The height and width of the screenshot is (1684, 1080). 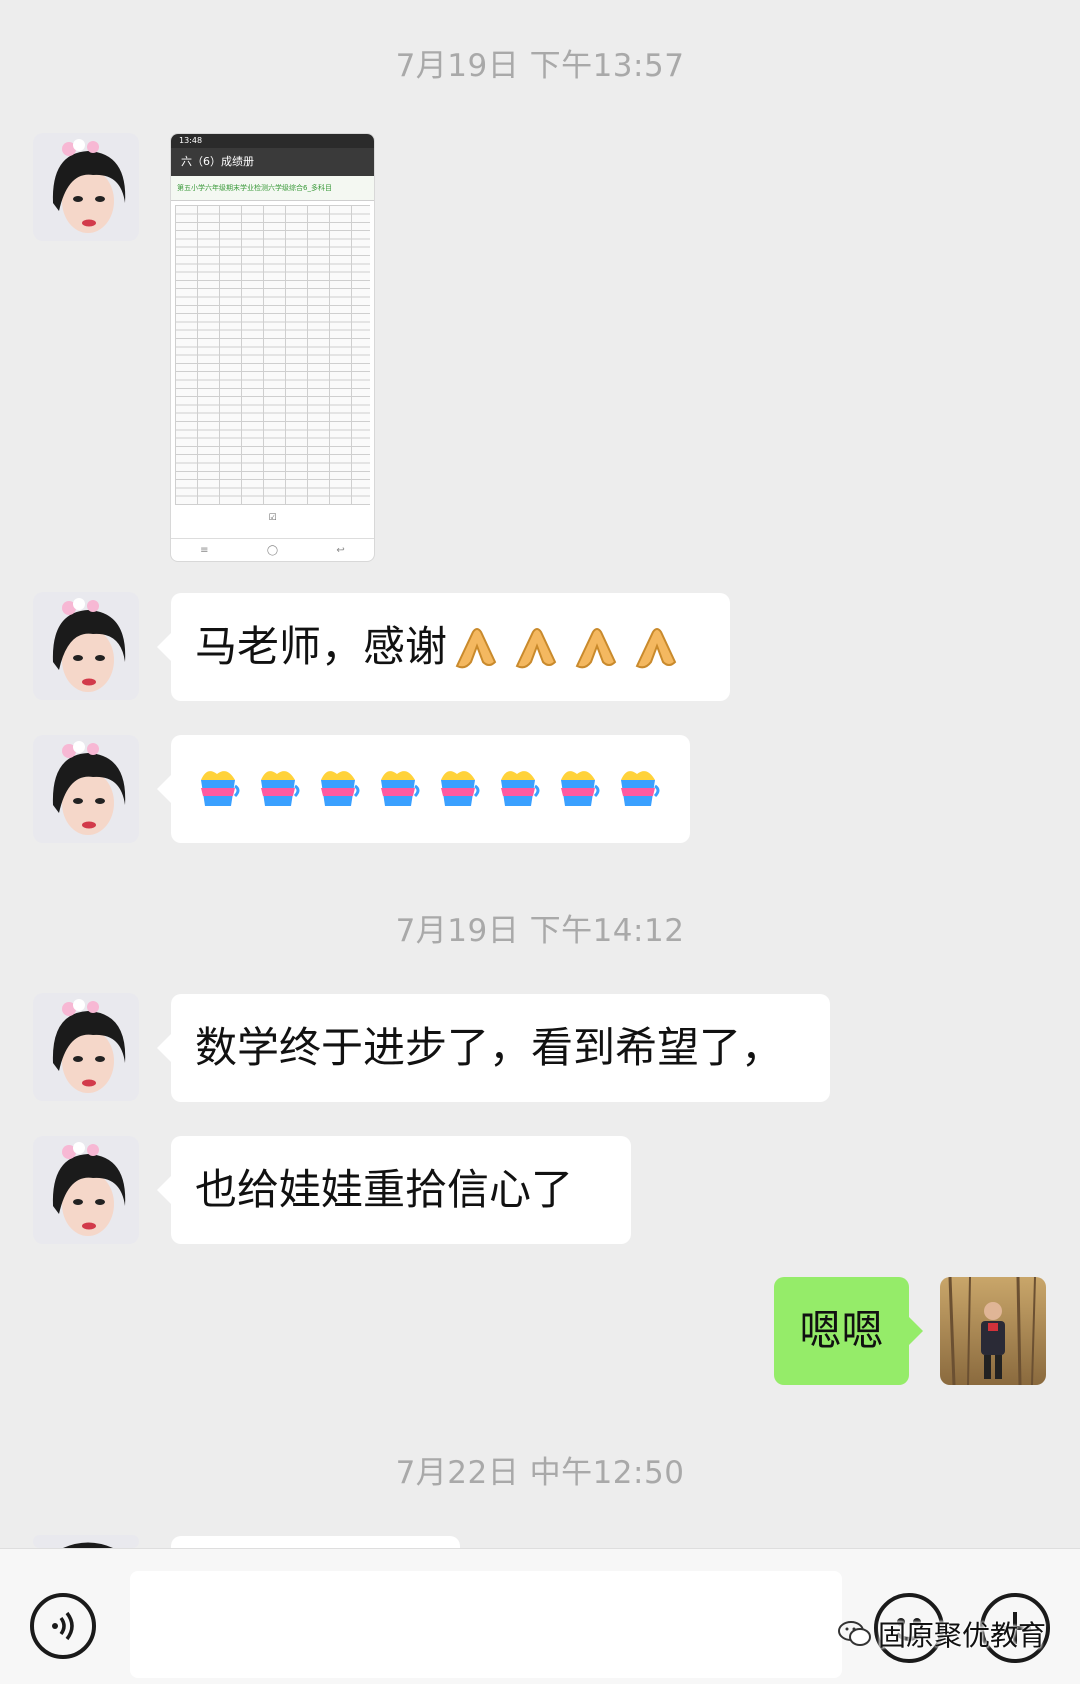 I want to click on screenshot-nav-bar: ≡ ◯ ↩, so click(x=272, y=549).